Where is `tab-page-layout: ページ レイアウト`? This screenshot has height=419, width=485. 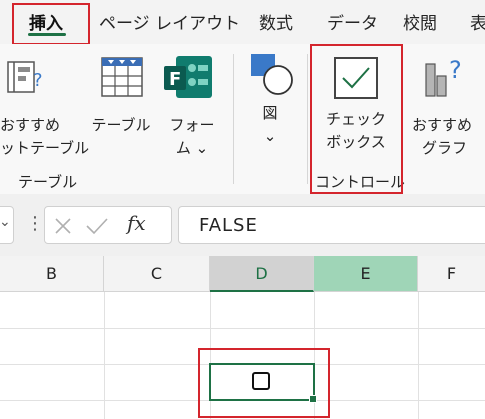
tab-page-layout: ページ レイアウト is located at coordinates (169, 21).